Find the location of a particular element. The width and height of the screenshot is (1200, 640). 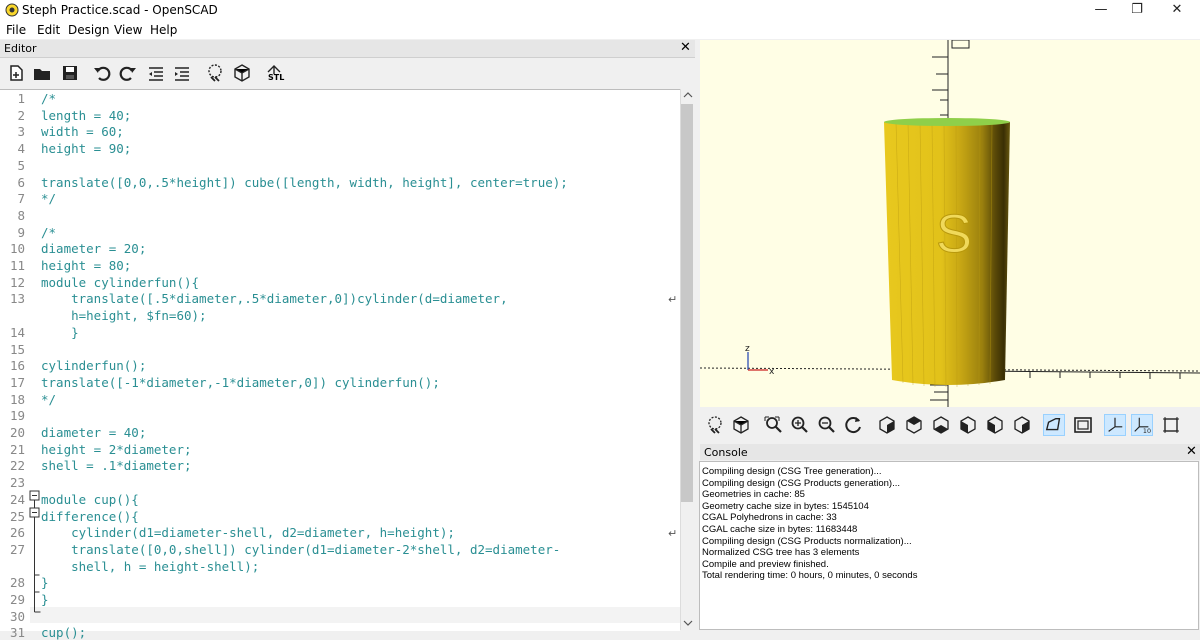

view-front-icon is located at coordinates (995, 425).